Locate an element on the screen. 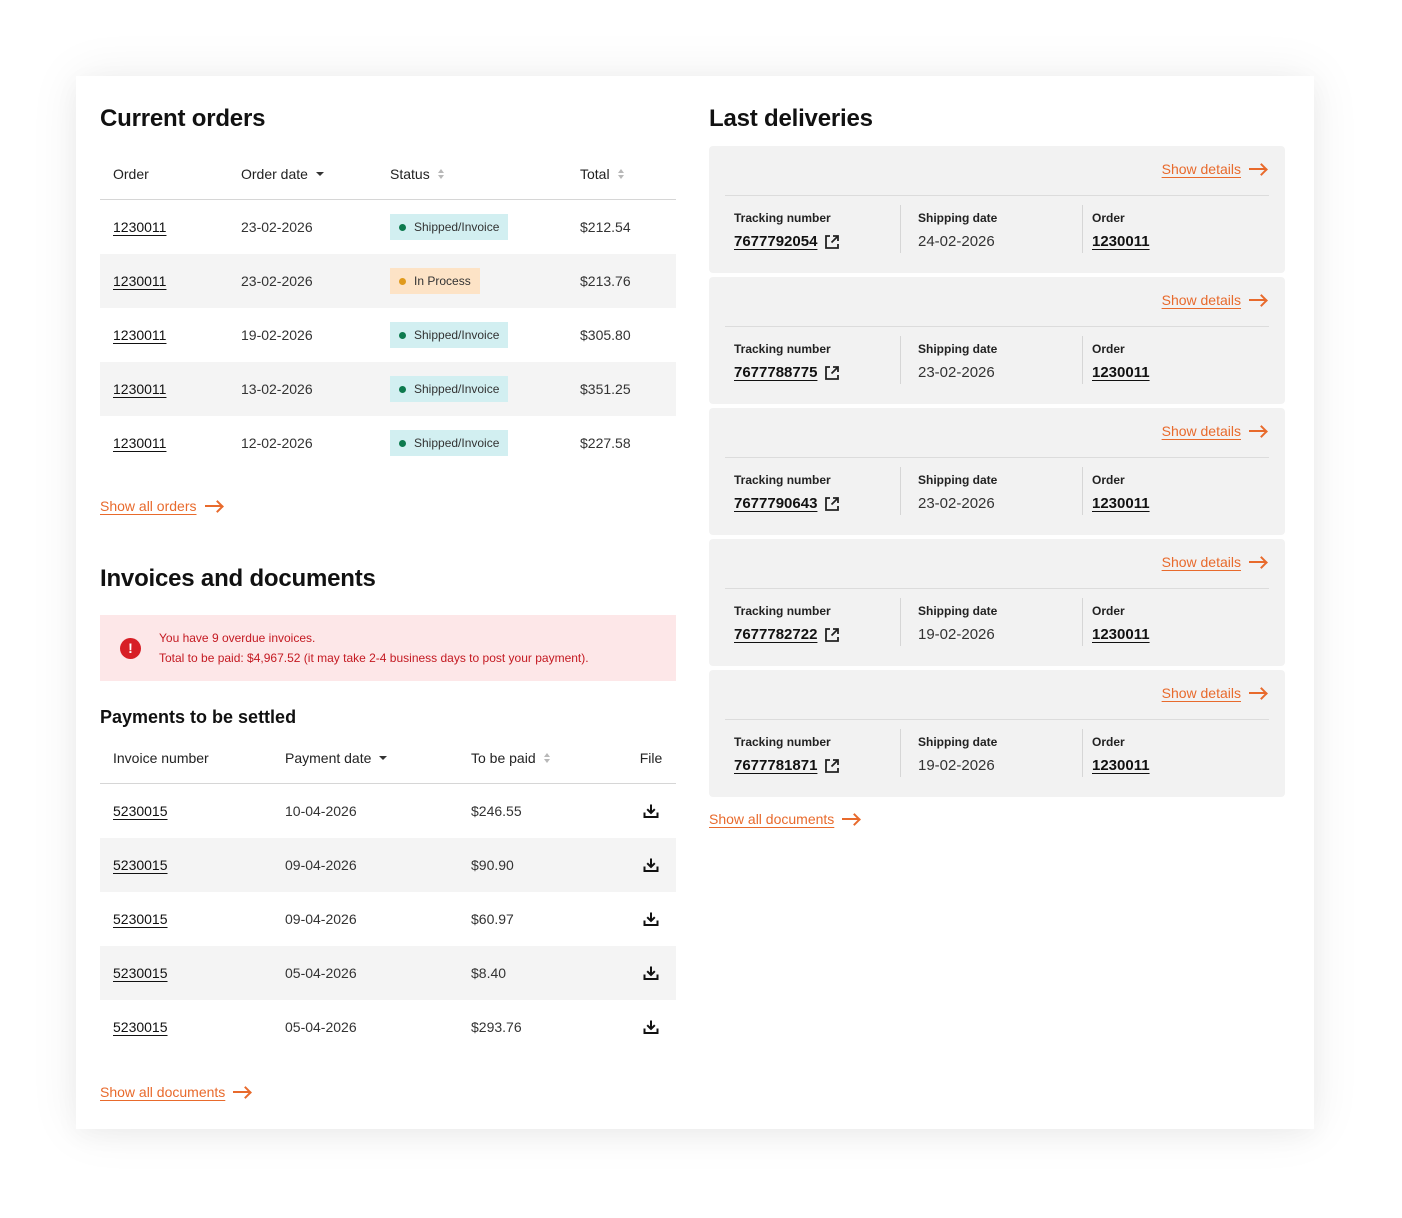  payment-date-cell: 05-04-2026 is located at coordinates (321, 973).